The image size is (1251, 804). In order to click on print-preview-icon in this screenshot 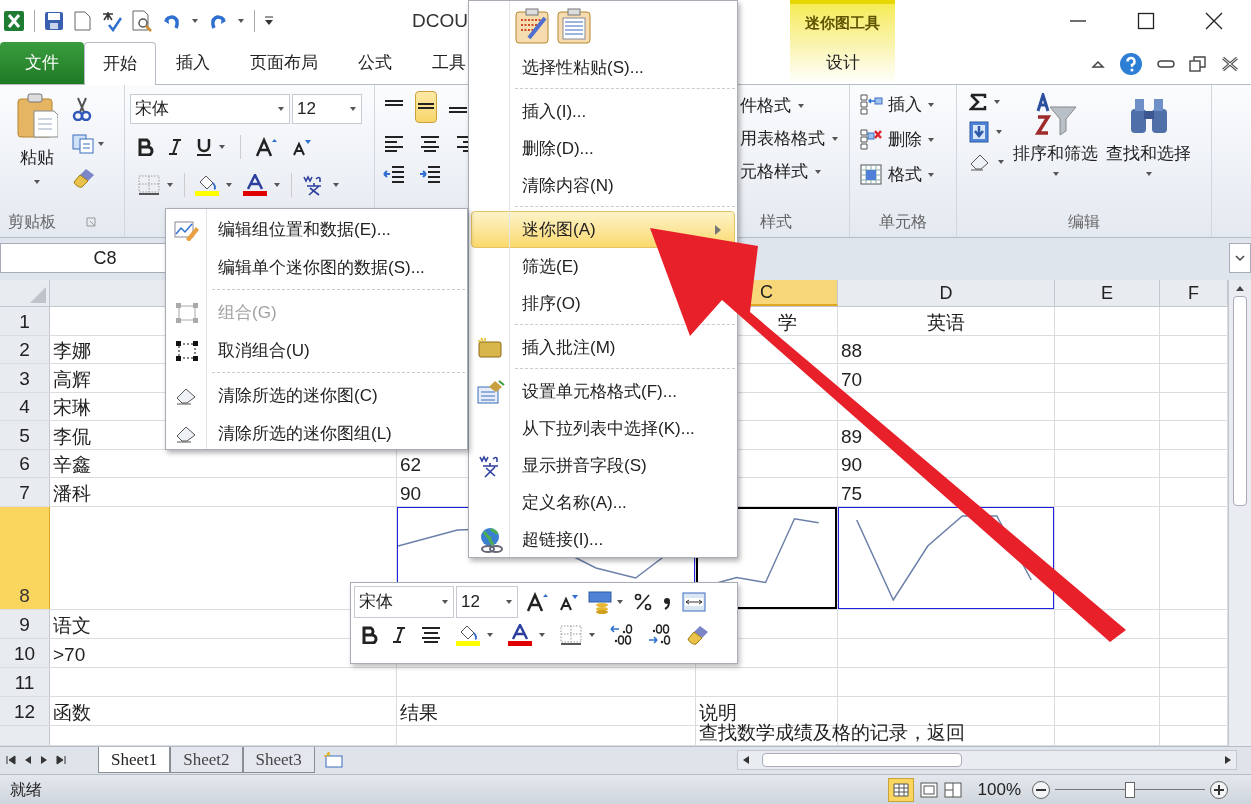, I will do `click(142, 21)`.